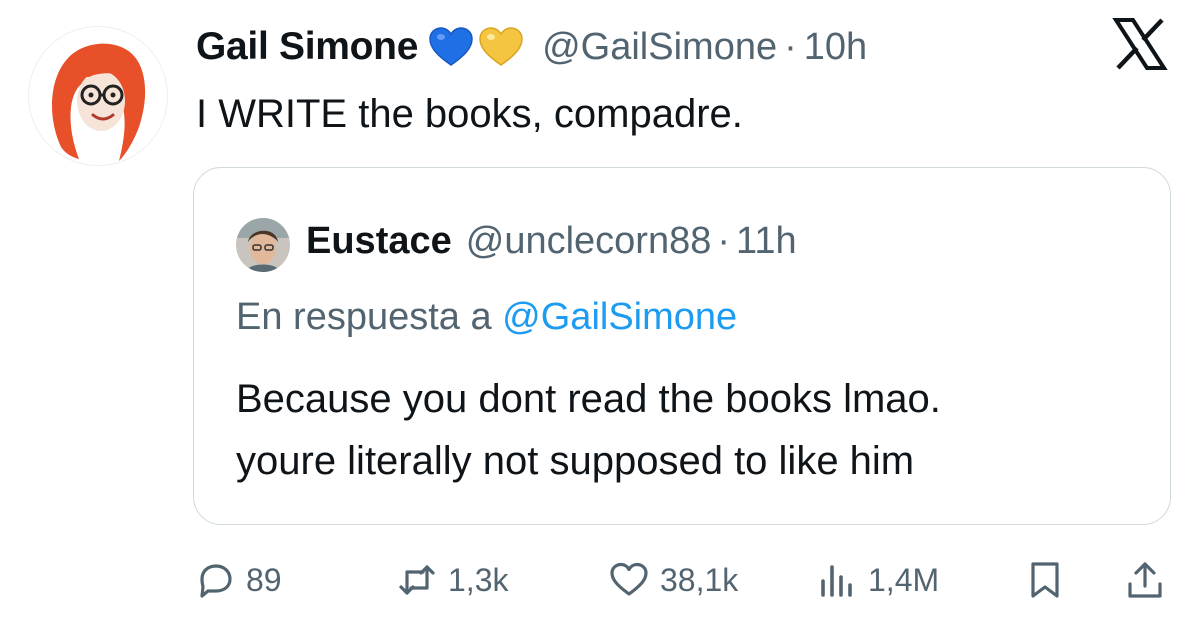 This screenshot has height=629, width=1200. I want to click on quoted-text-line: Because you dont read the books lmao., so click(588, 399).